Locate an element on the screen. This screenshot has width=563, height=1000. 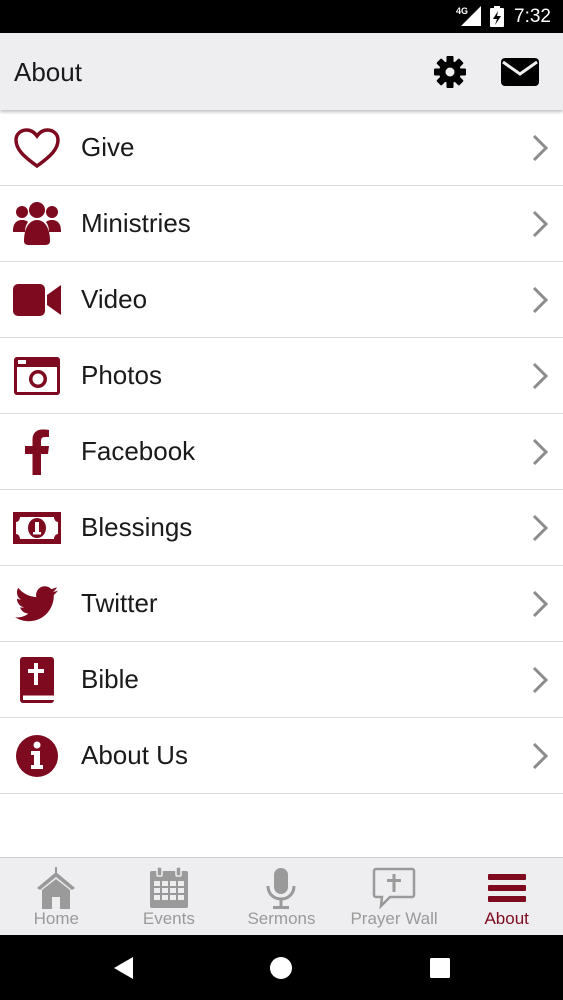
tab-label: Prayer Wall is located at coordinates (394, 918).